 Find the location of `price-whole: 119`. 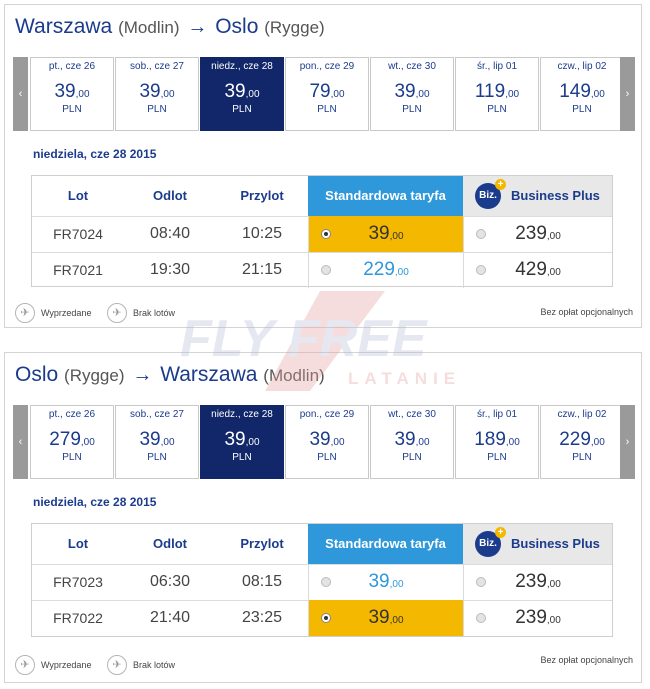

price-whole: 119 is located at coordinates (490, 91).